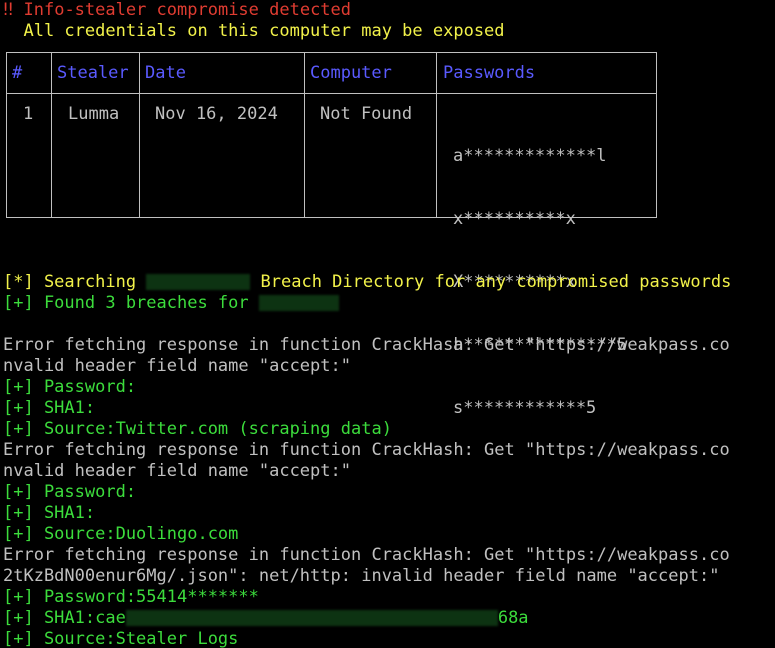  Describe the element at coordinates (513, 618) in the screenshot. I see `sha1-suffix: 68a` at that location.